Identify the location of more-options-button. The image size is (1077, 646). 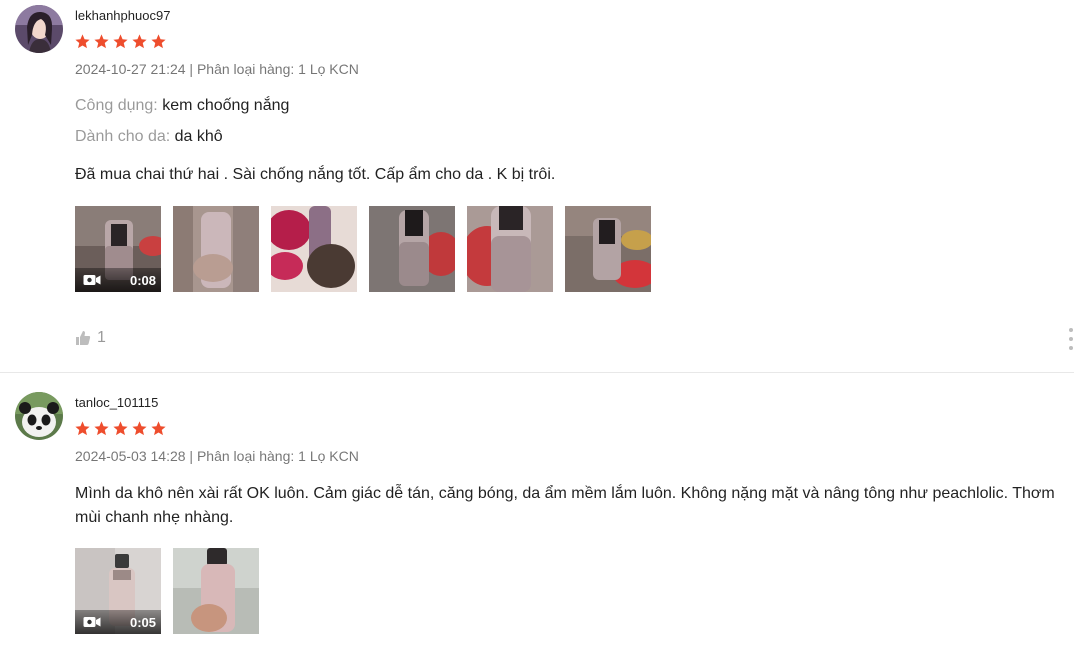
(1071, 339).